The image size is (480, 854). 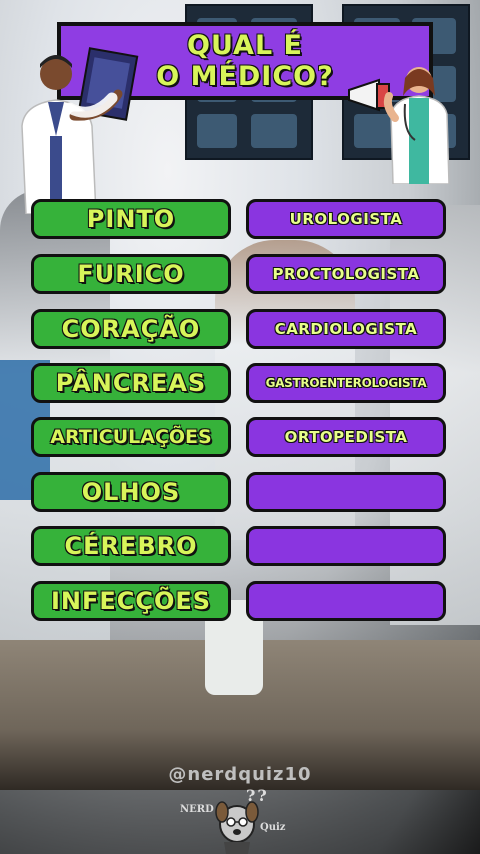 I want to click on doctor-answer-label: CARDIOLOGISTA, so click(x=346, y=329).